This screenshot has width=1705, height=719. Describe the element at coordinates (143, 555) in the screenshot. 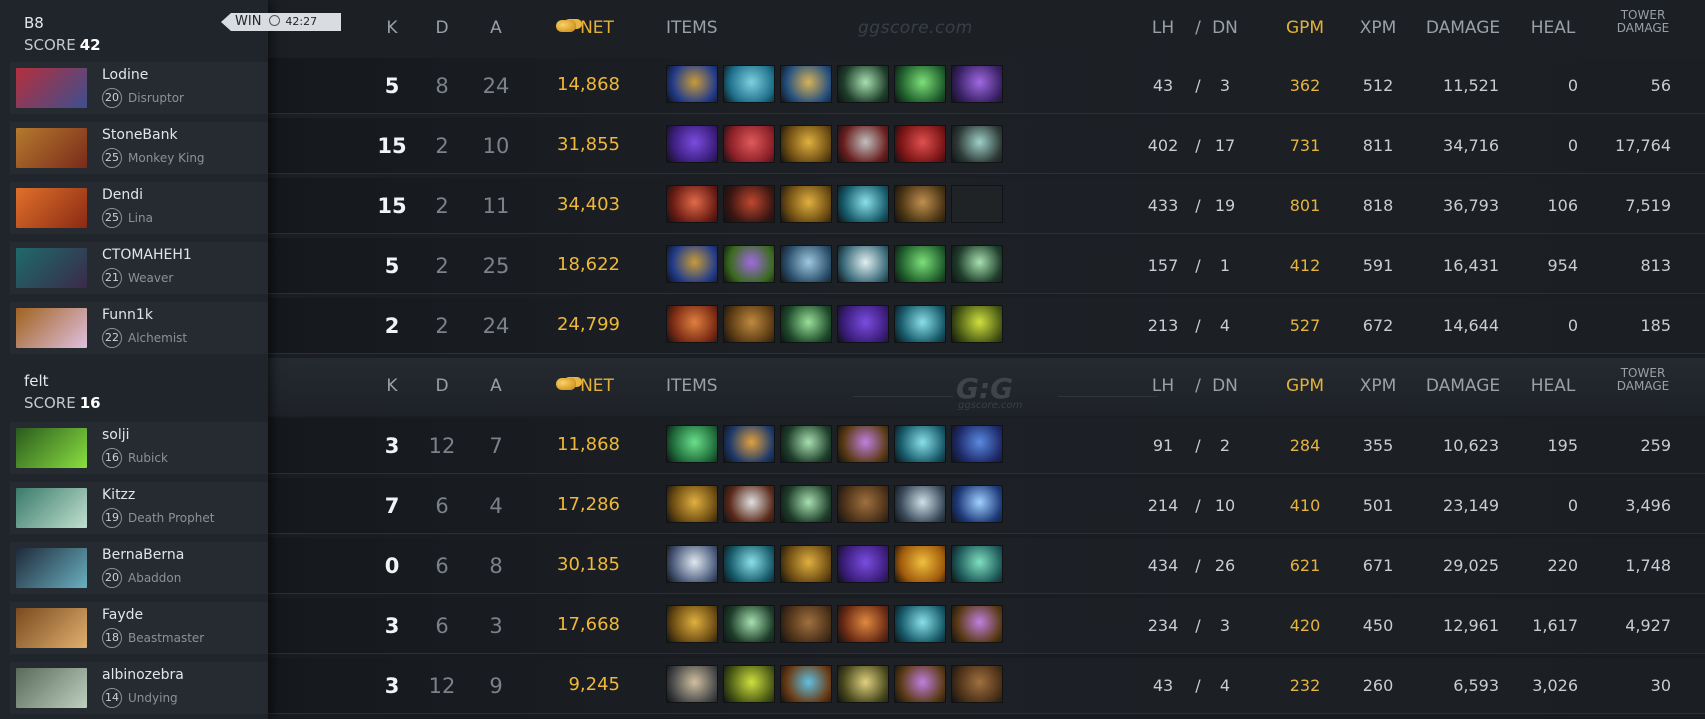

I see `player-name: BernaBerna` at that location.